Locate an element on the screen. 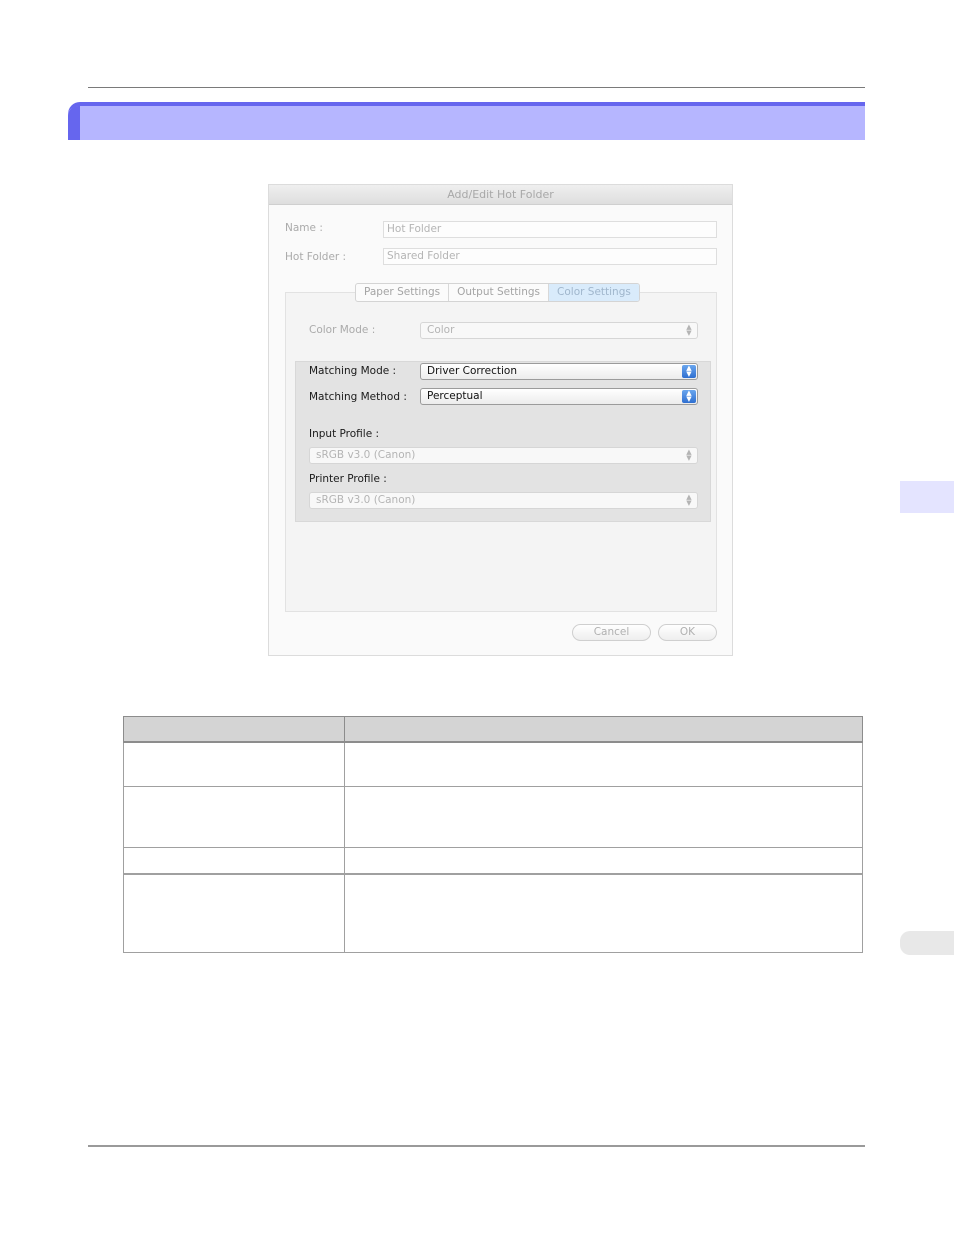 This screenshot has height=1235, width=954. matching-method-label: Matching Method : is located at coordinates (358, 397).